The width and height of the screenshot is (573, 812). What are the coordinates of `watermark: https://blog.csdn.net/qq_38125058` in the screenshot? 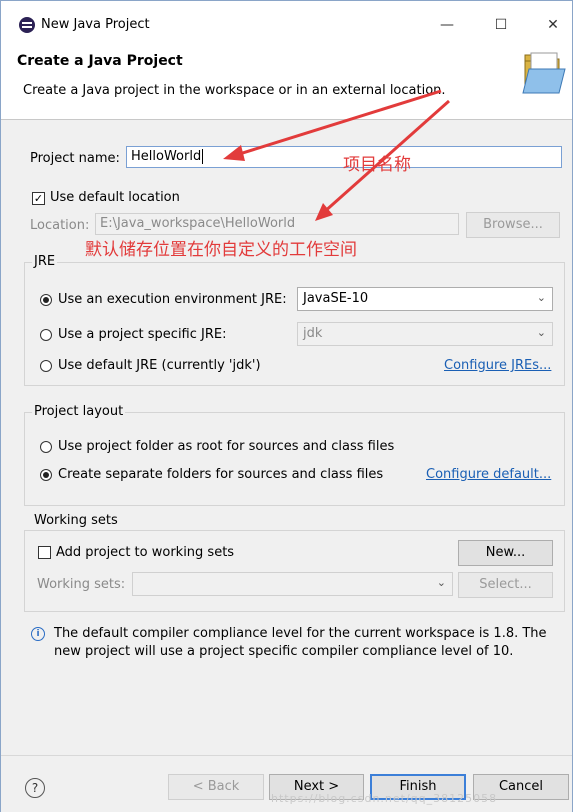 It's located at (384, 798).